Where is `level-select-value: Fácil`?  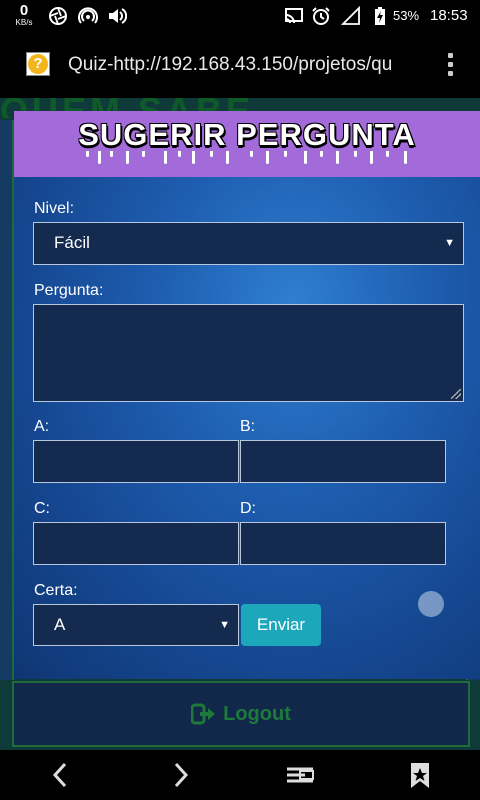
level-select-value: Fácil is located at coordinates (72, 242).